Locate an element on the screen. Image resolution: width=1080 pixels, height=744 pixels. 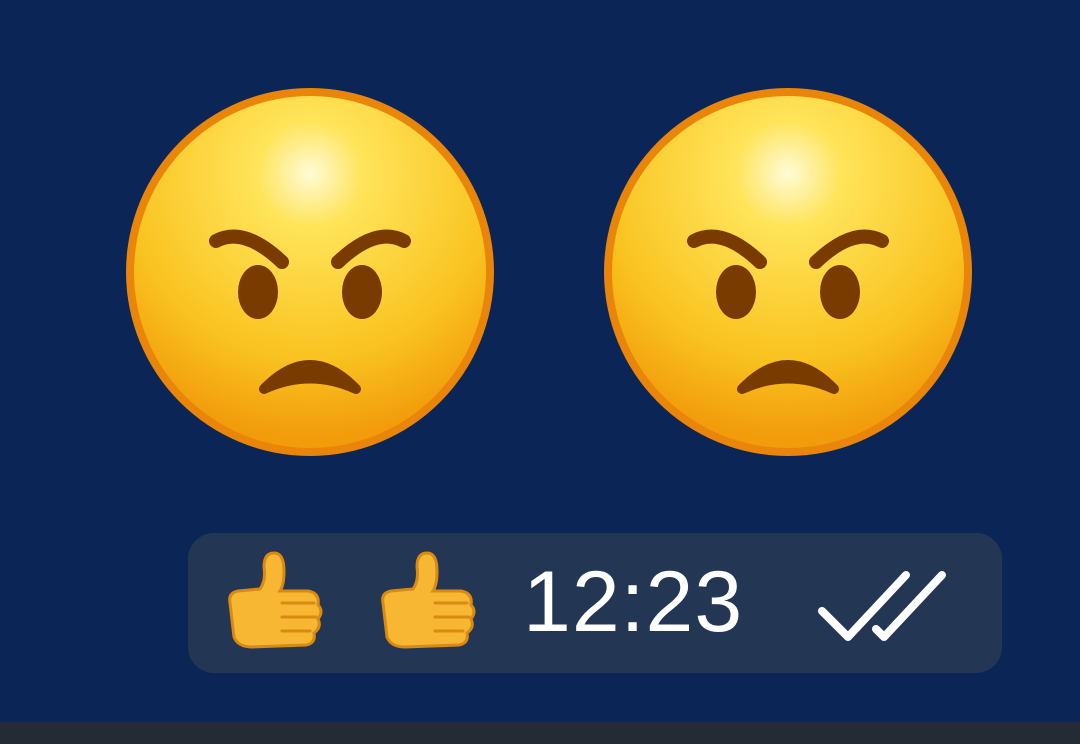
message-meta-bubble: 12:23 is located at coordinates (595, 603).